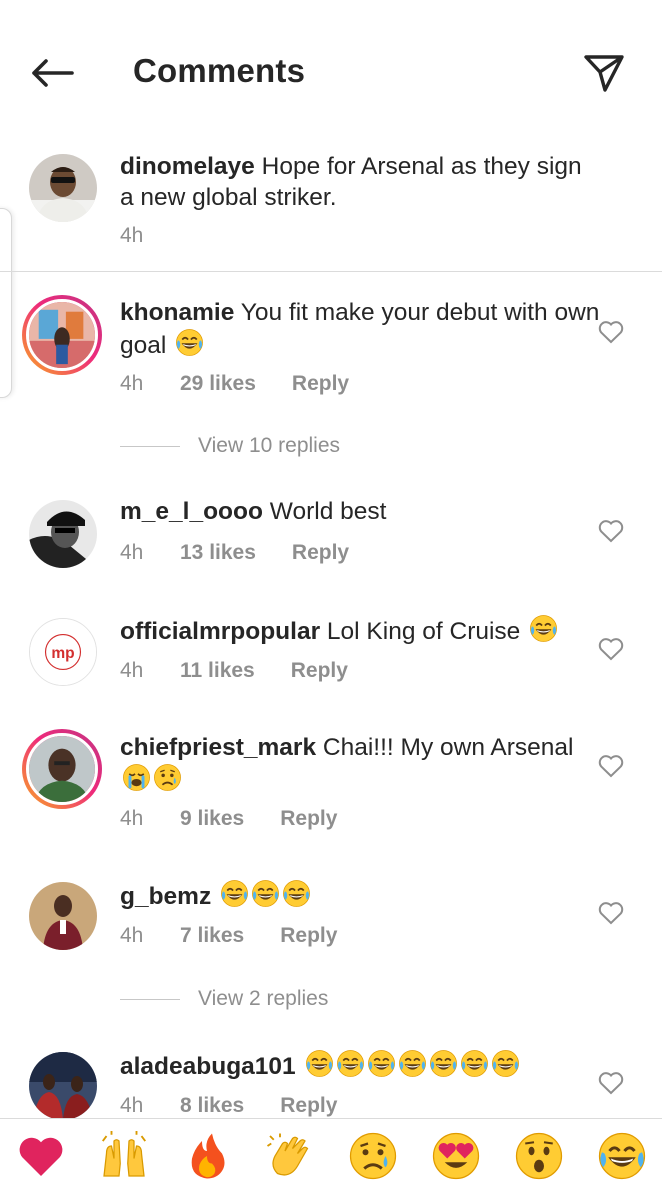 The width and height of the screenshot is (662, 1188). I want to click on likes-count: 11 likes, so click(217, 671).